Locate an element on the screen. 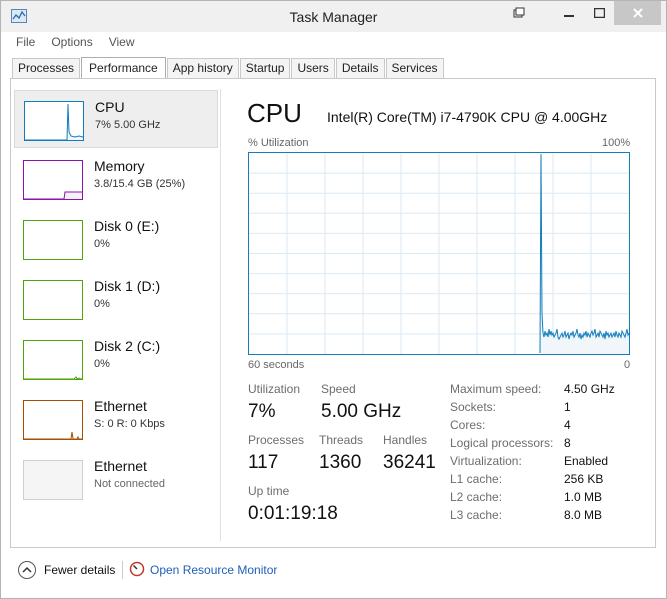 The width and height of the screenshot is (667, 599). spec-label-logical-processors: Logical processors: is located at coordinates (502, 443).